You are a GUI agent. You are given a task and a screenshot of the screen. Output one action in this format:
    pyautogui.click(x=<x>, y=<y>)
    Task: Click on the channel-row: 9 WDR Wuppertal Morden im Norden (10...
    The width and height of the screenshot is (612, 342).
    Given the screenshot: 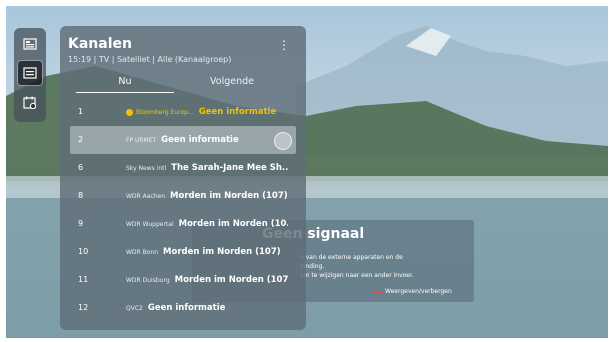 What is the action you would take?
    pyautogui.click(x=183, y=224)
    